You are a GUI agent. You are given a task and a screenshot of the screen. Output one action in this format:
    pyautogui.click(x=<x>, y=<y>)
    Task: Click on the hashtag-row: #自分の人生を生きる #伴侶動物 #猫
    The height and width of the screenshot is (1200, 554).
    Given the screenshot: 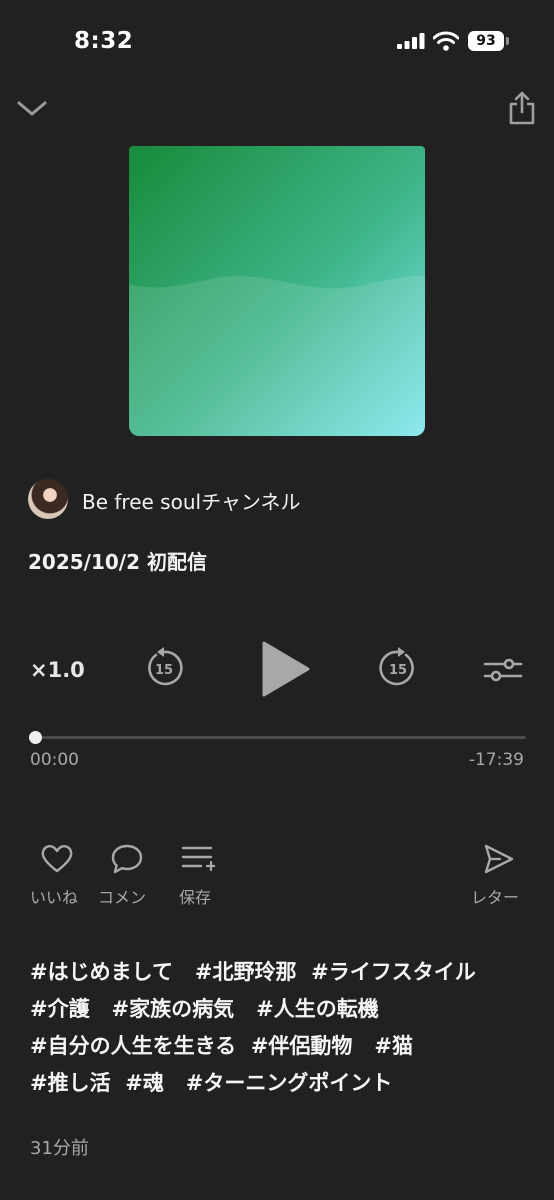 What is the action you would take?
    pyautogui.click(x=280, y=1046)
    